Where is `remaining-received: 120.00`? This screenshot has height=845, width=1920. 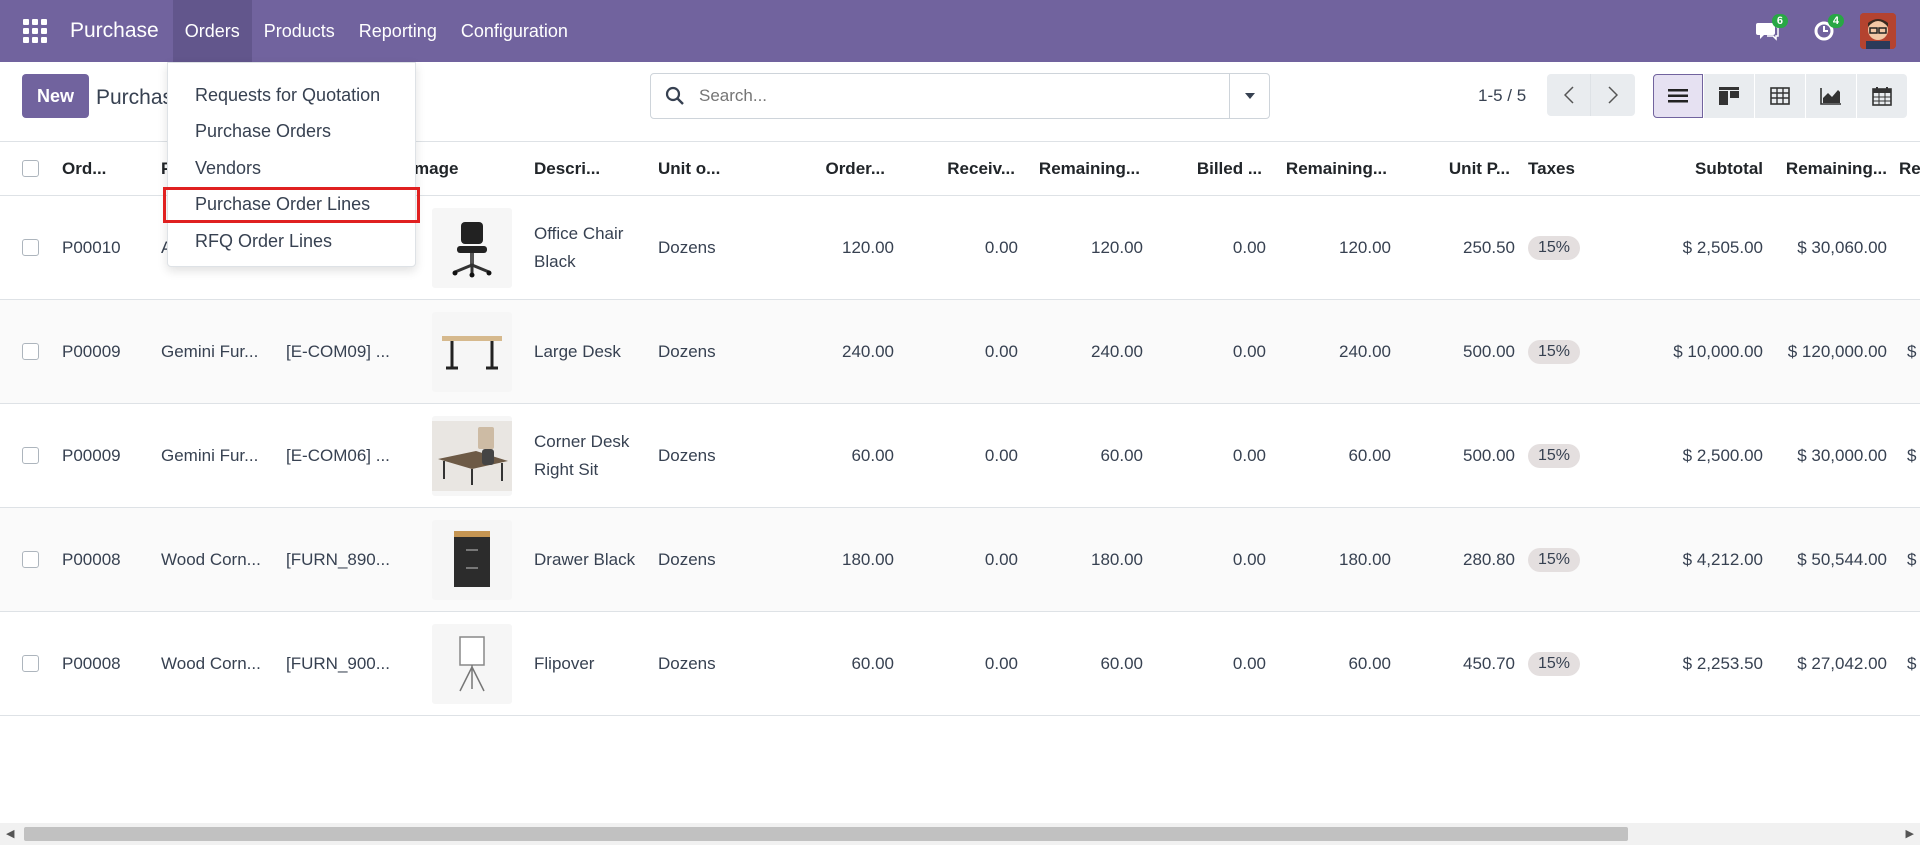 remaining-received: 120.00 is located at coordinates (1117, 247).